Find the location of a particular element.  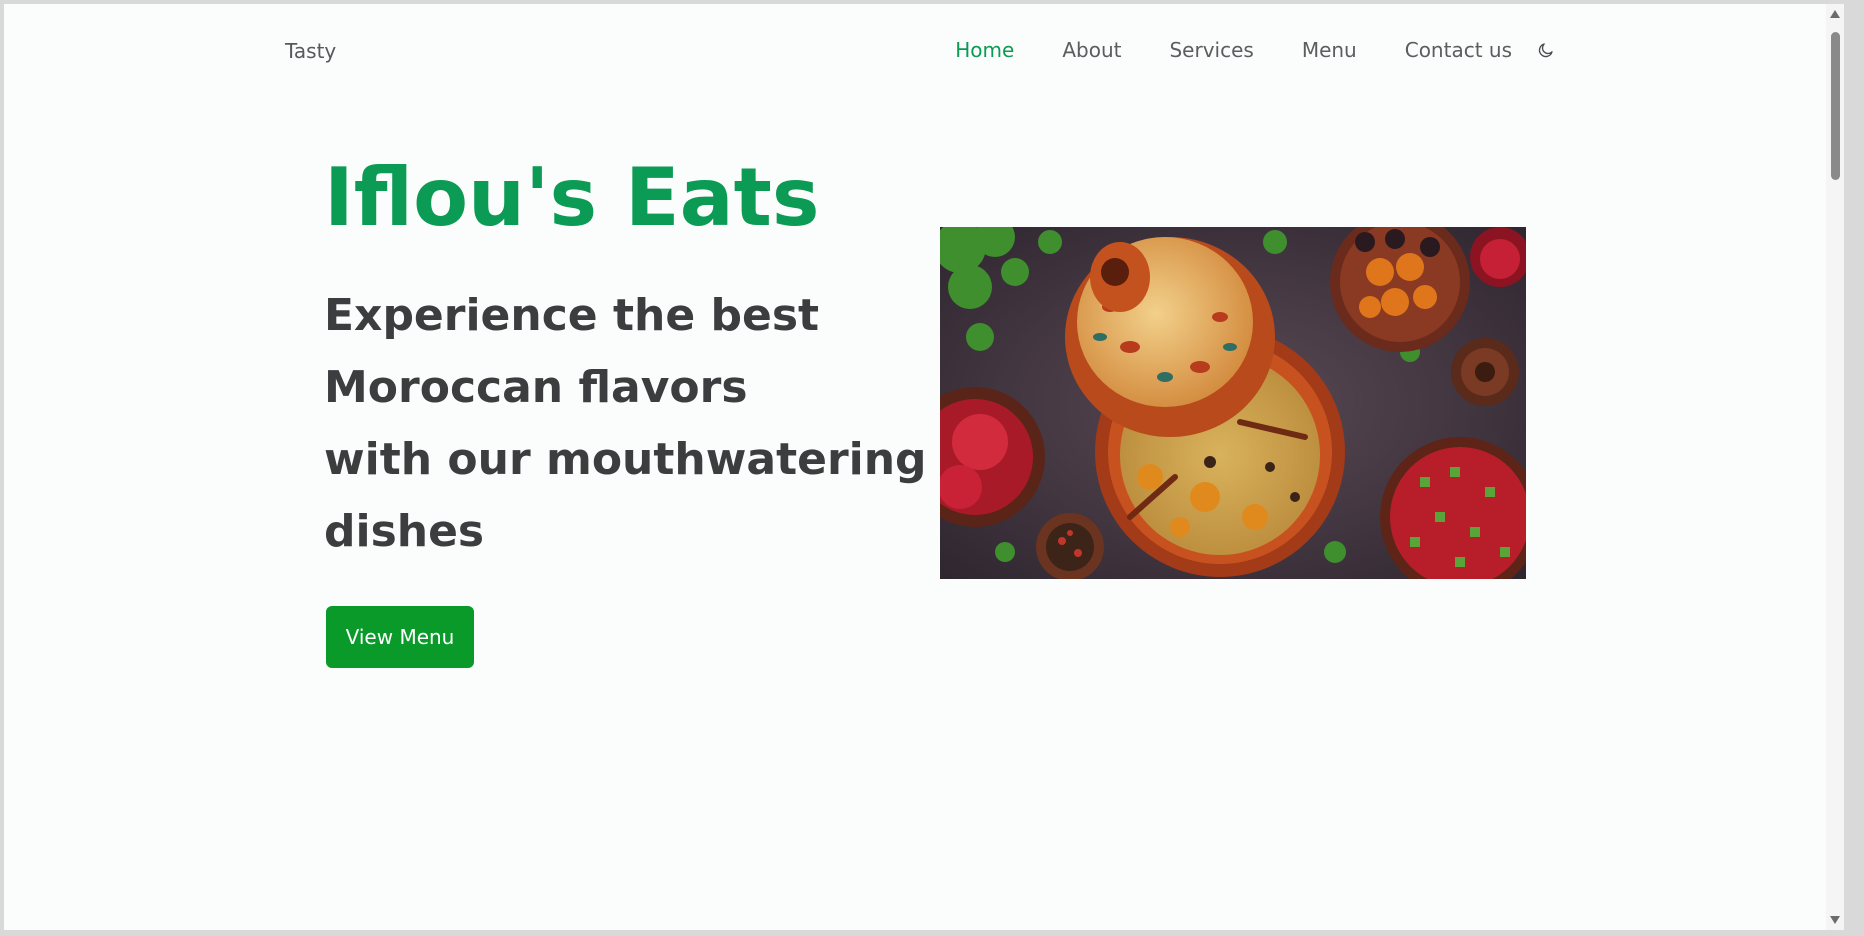

nav-menu: Menu is located at coordinates (1329, 50).